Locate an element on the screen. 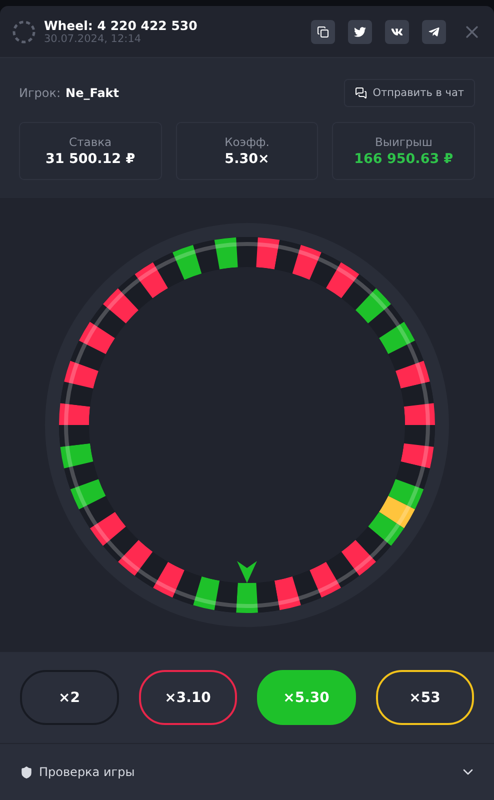  vk-button is located at coordinates (397, 32).